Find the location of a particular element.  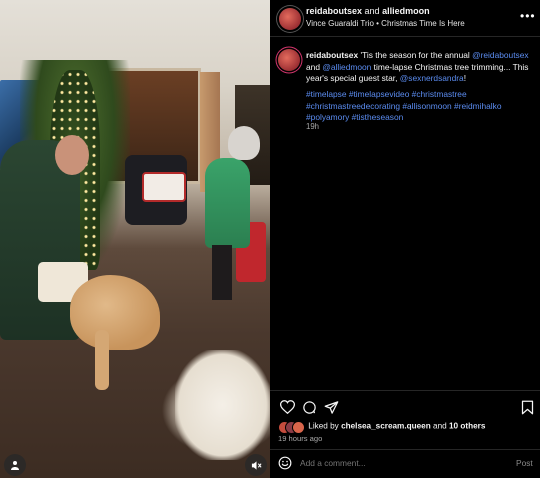

liker-avatars is located at coordinates (291, 427).